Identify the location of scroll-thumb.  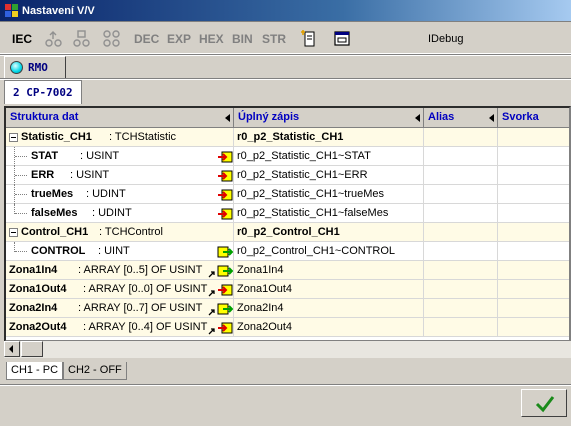
(32, 349).